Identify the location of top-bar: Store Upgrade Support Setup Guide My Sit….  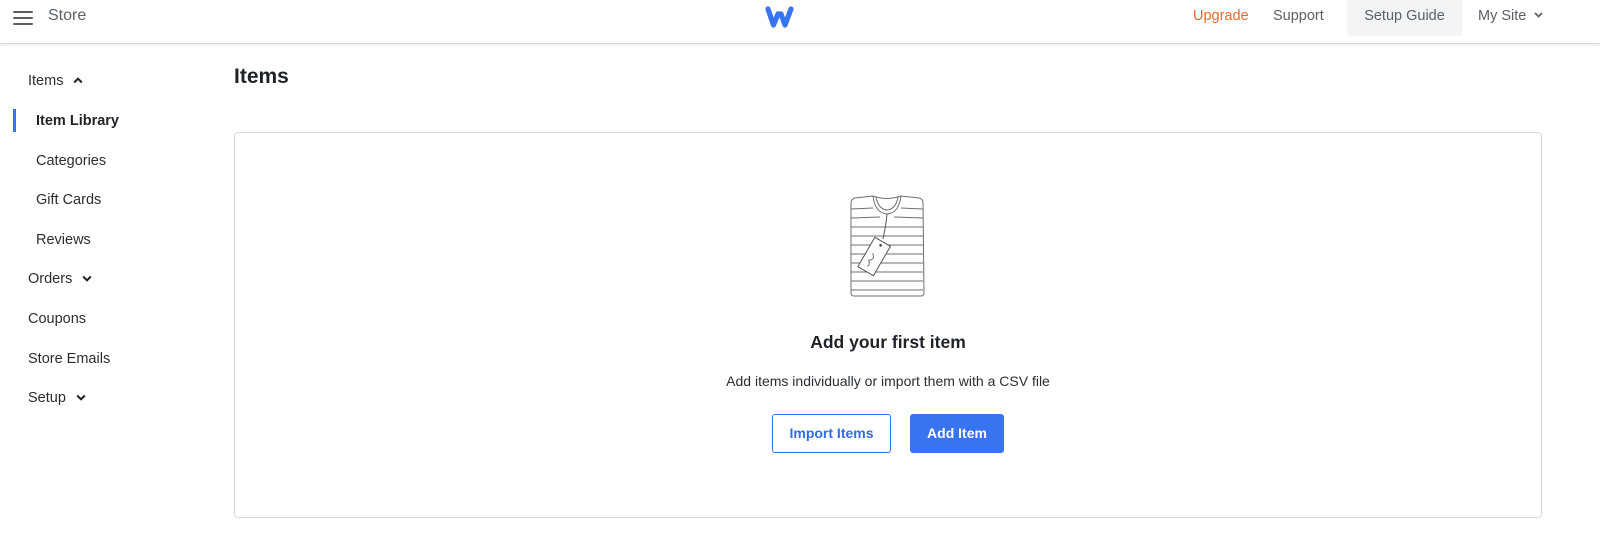
(800, 22).